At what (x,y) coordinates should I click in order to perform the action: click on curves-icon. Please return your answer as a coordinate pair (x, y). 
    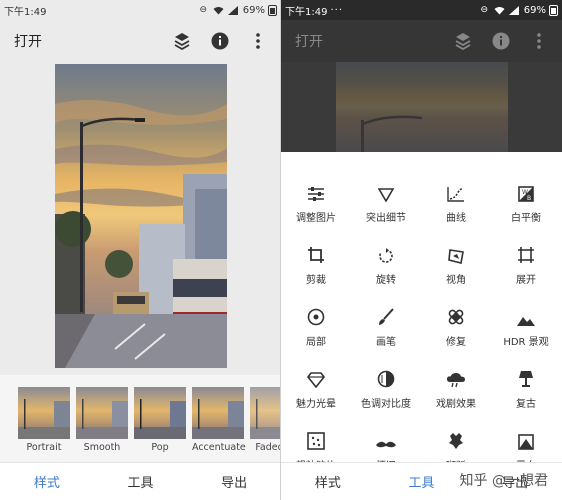
    Looking at the image, I should click on (456, 188).